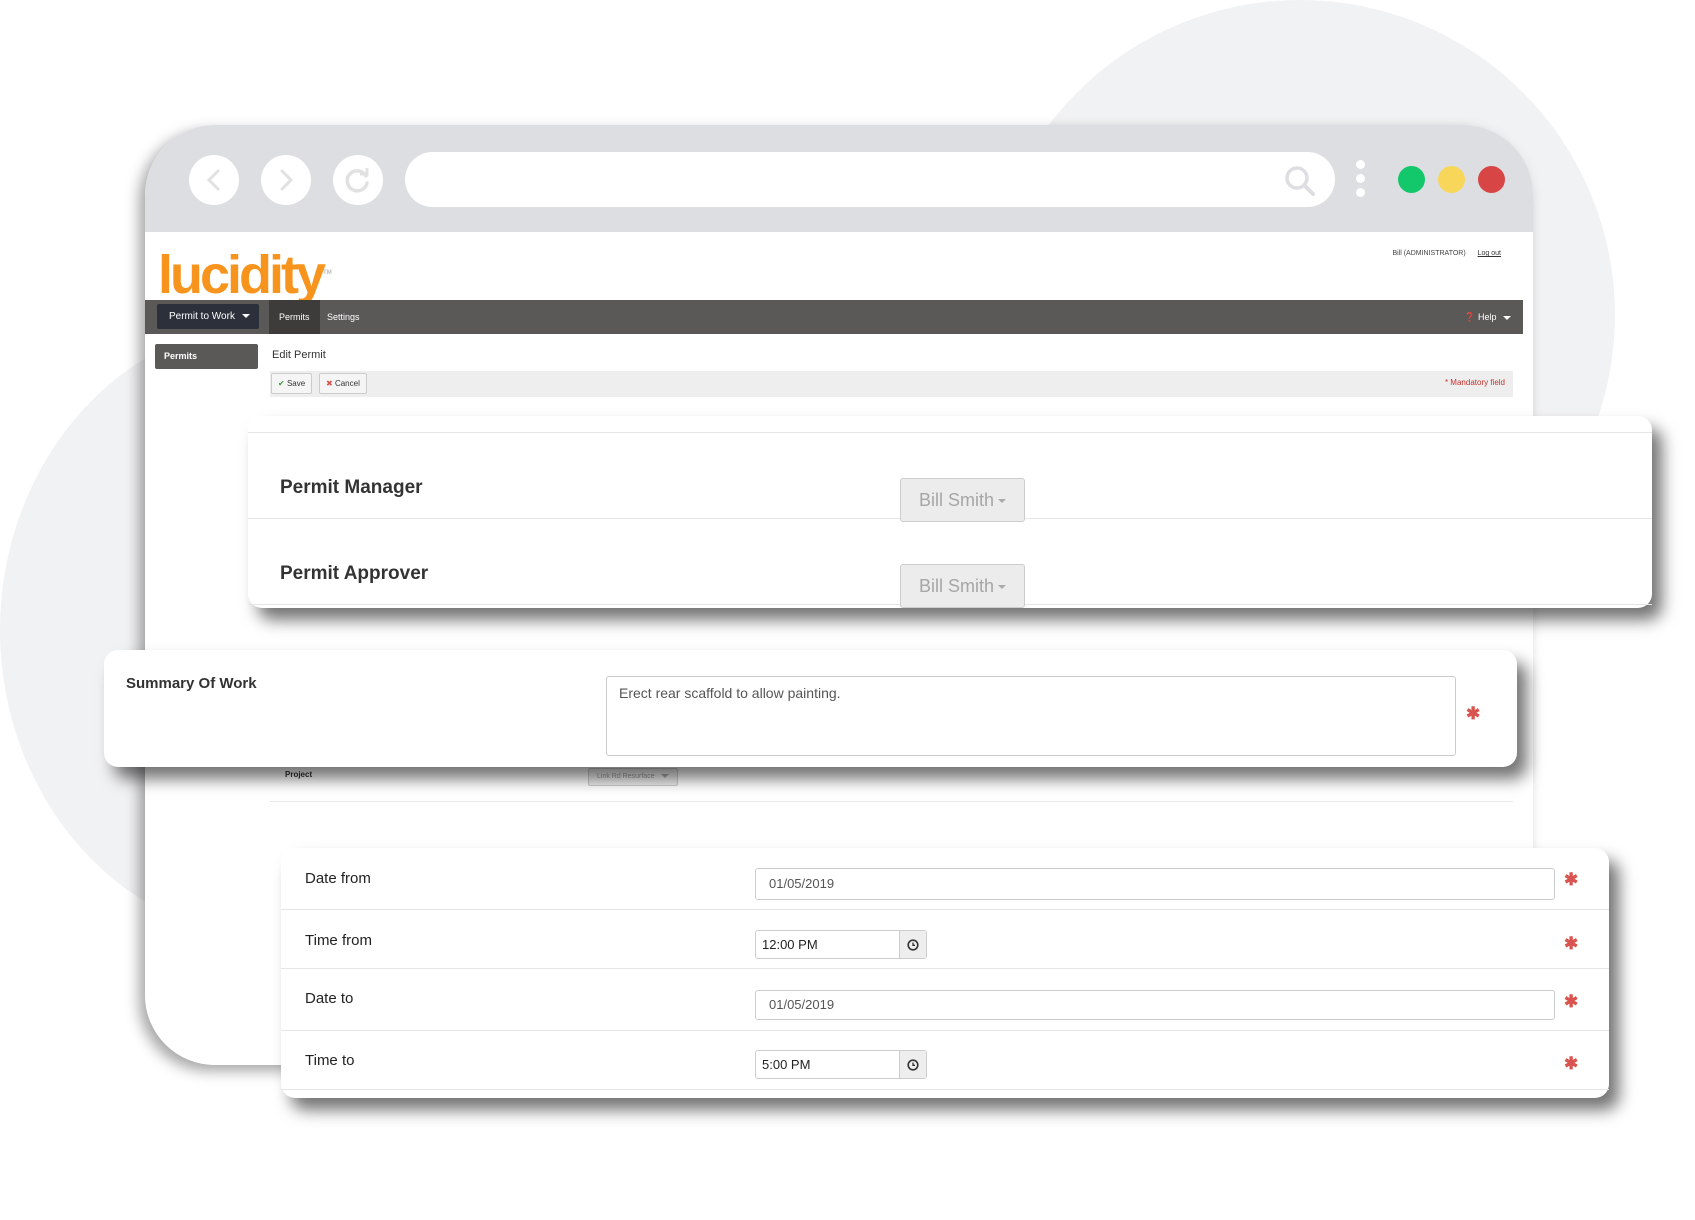 This screenshot has width=1695, height=1220. What do you see at coordinates (1155, 1005) in the screenshot?
I see `date-to-input: 01/05/2019` at bounding box center [1155, 1005].